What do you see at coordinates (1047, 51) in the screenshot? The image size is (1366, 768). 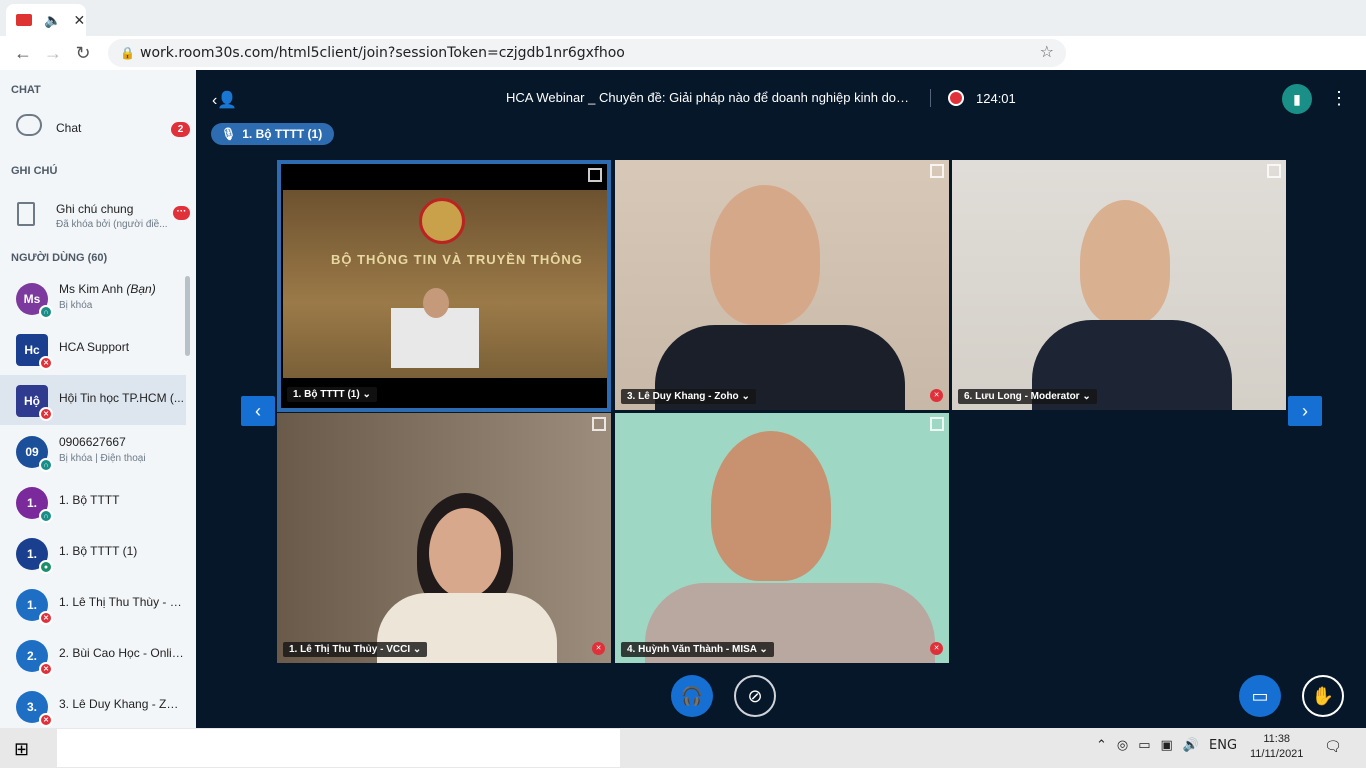 I see `bookmark-star-icon: ☆` at bounding box center [1047, 51].